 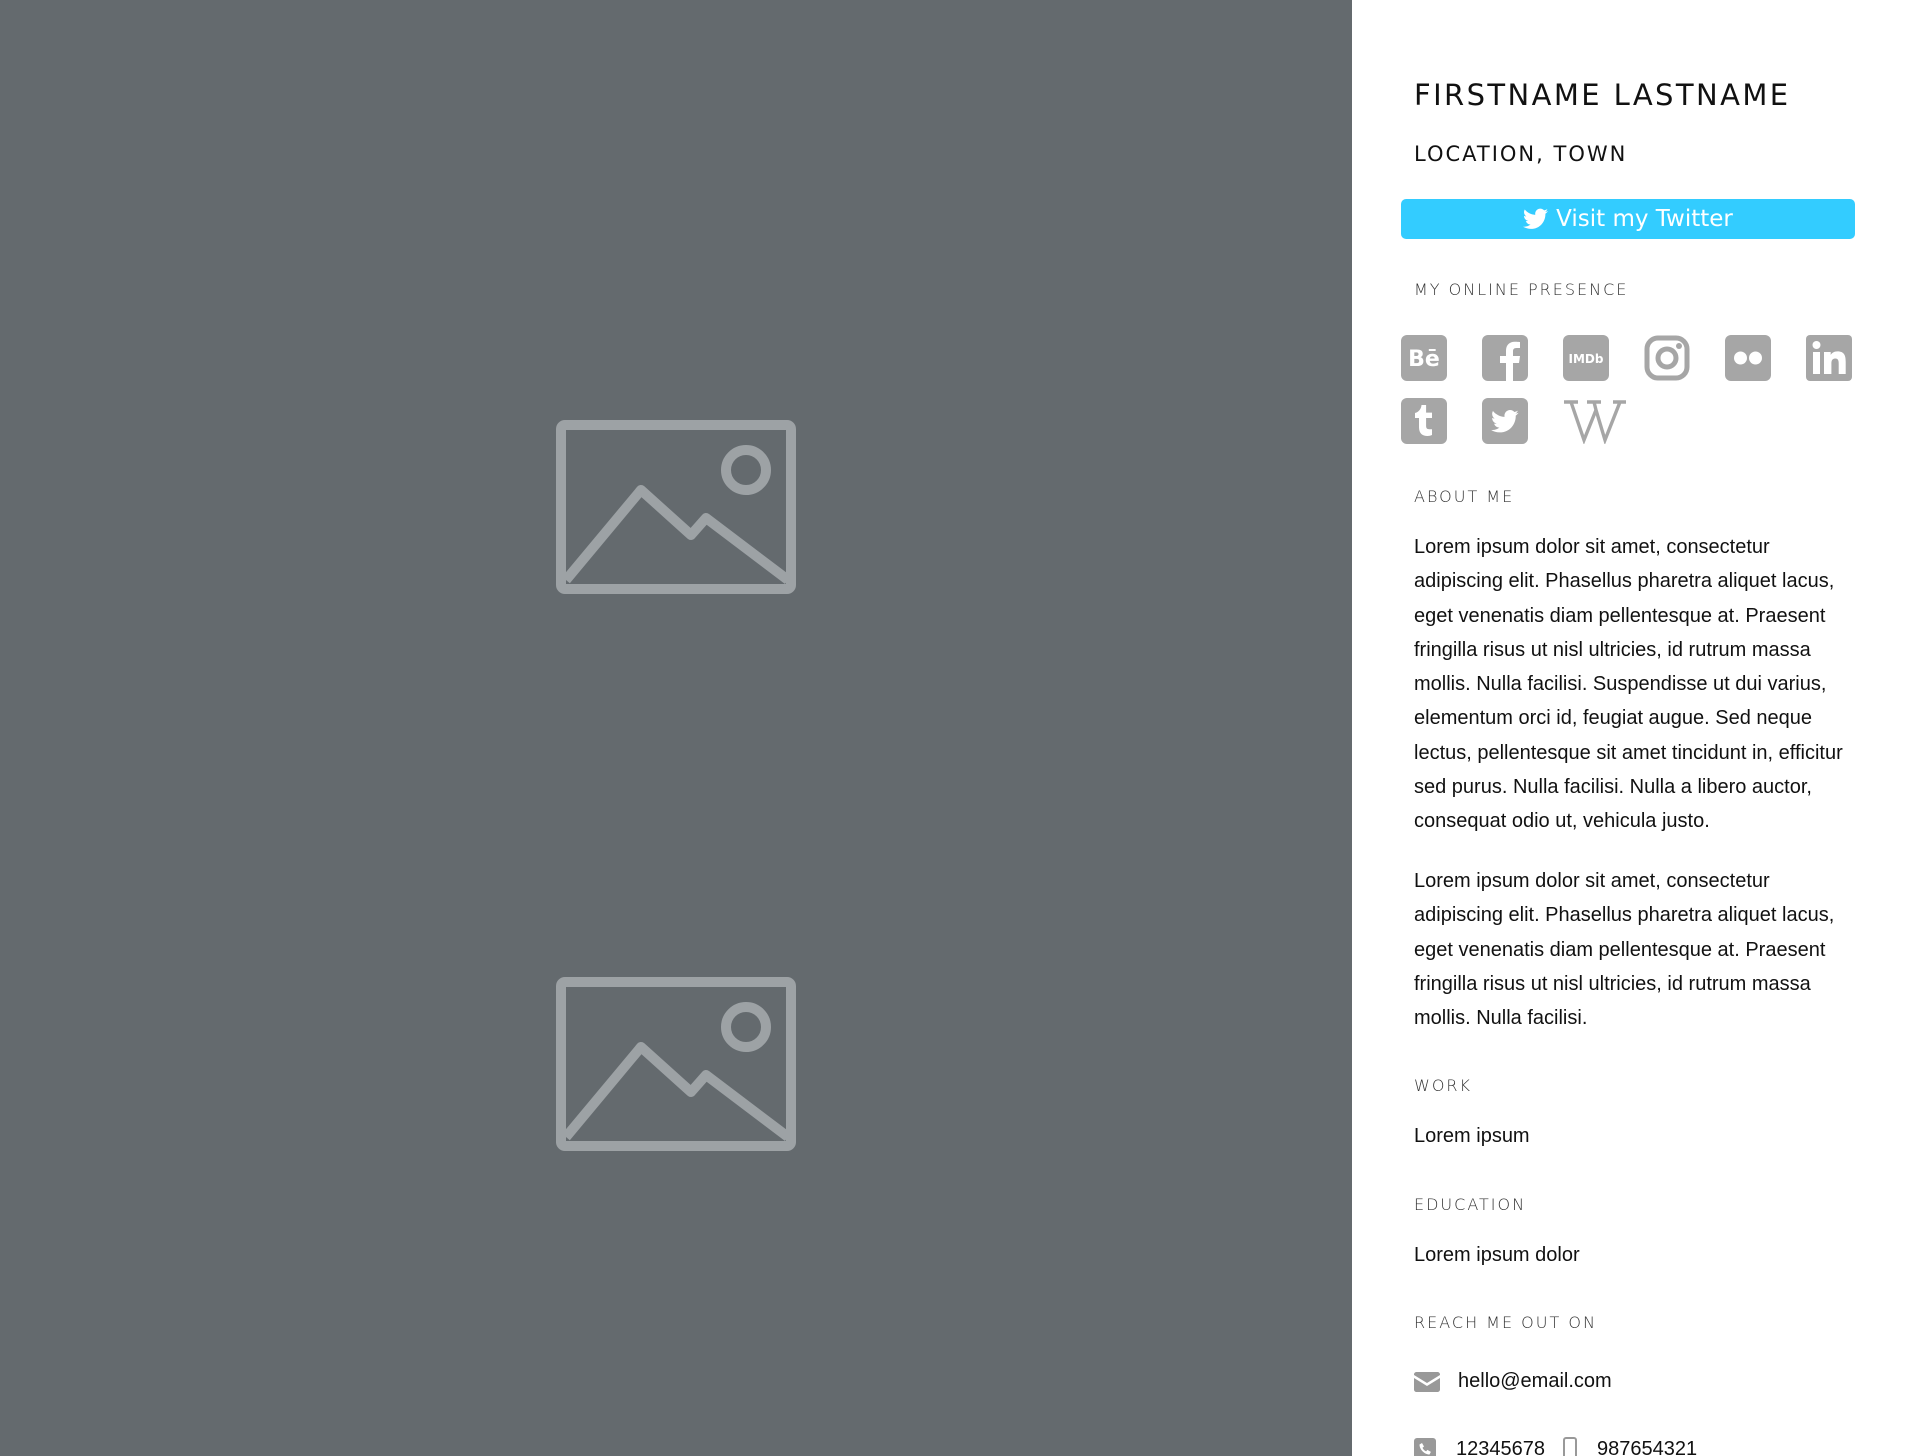 I want to click on visit-twitter-button: Visit my Twitter, so click(x=1628, y=219).